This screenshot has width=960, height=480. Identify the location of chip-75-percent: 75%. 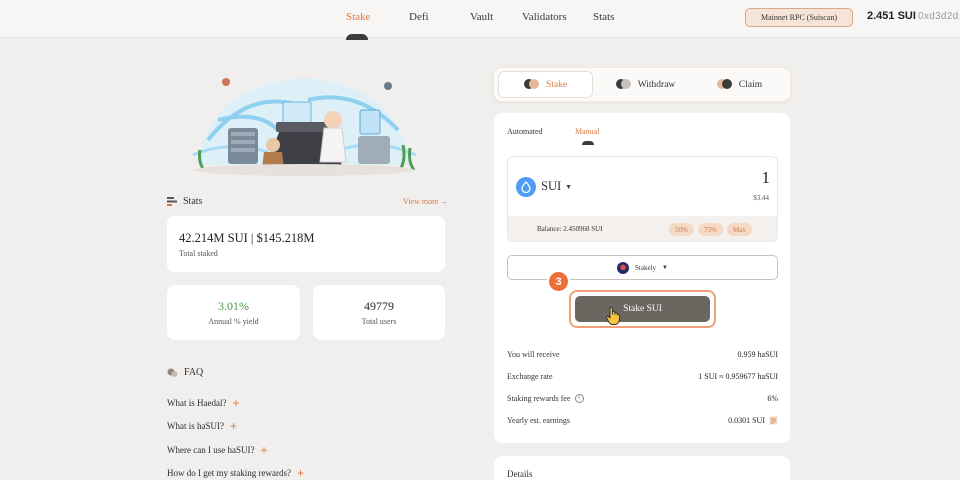
(710, 229).